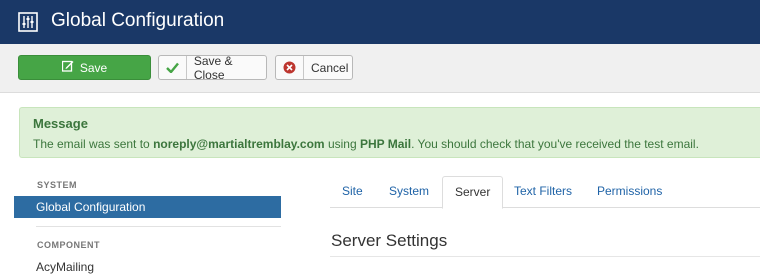  What do you see at coordinates (147, 207) in the screenshot?
I see `sidebar-item-global-configuration: Global Configuration` at bounding box center [147, 207].